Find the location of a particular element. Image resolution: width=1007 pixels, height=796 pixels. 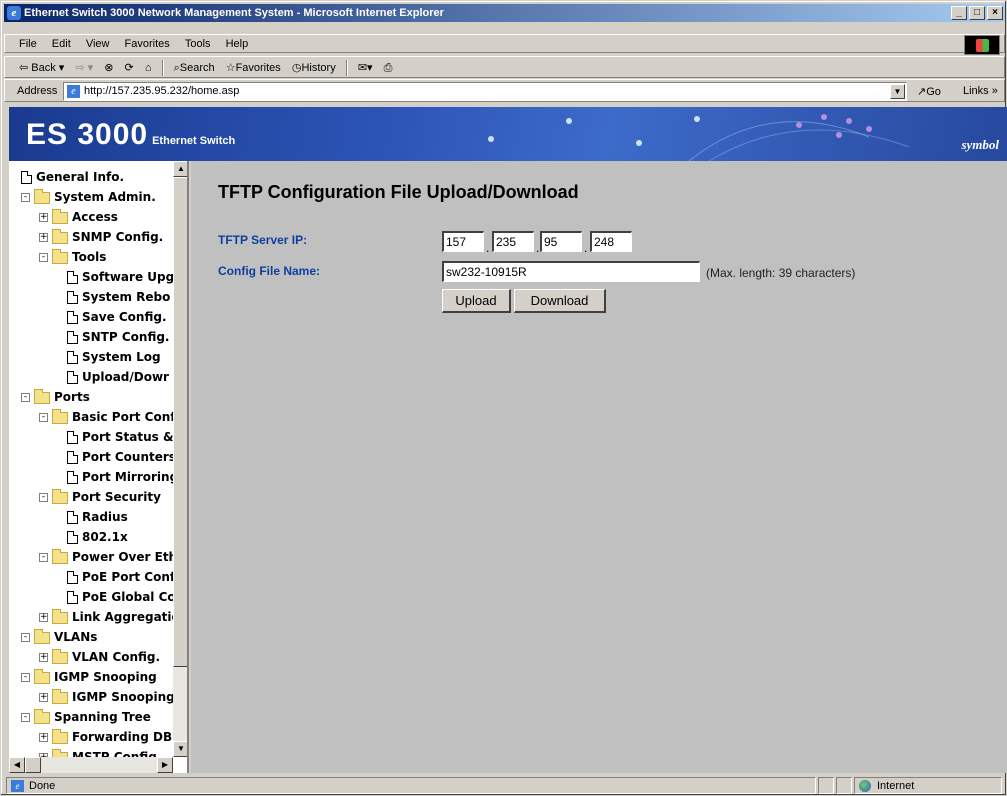

tree-node-label: Radius is located at coordinates (105, 517).